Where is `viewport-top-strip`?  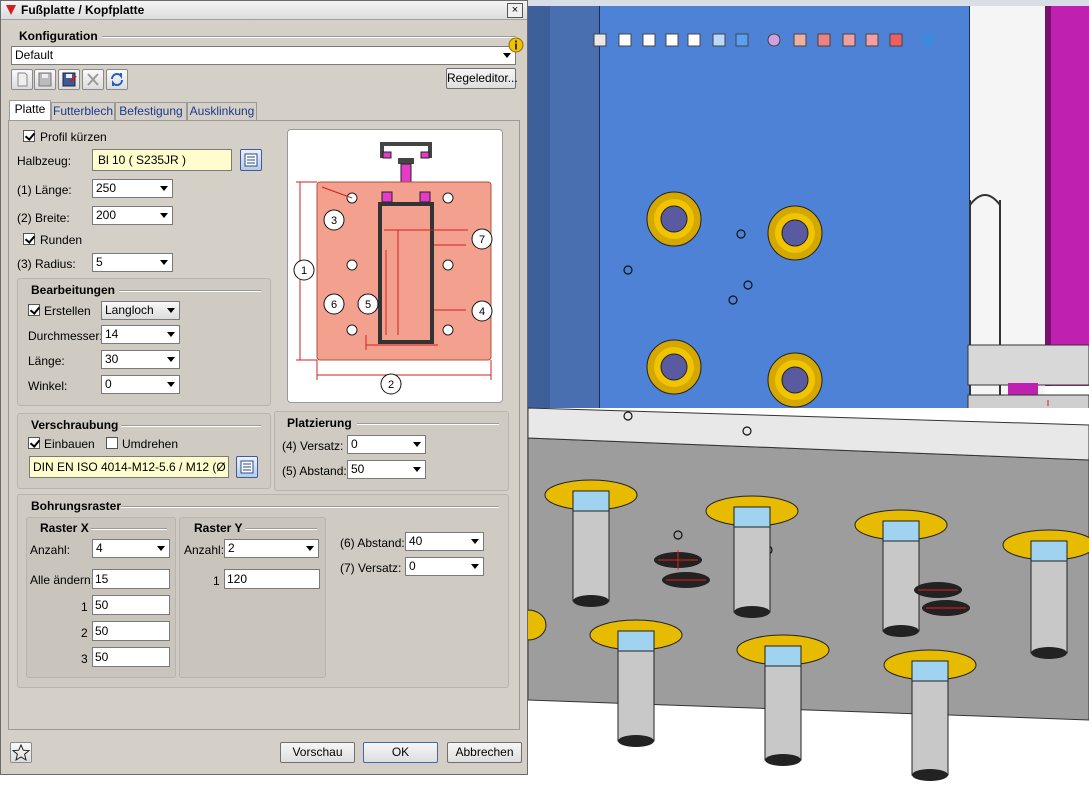 viewport-top-strip is located at coordinates (808, 3).